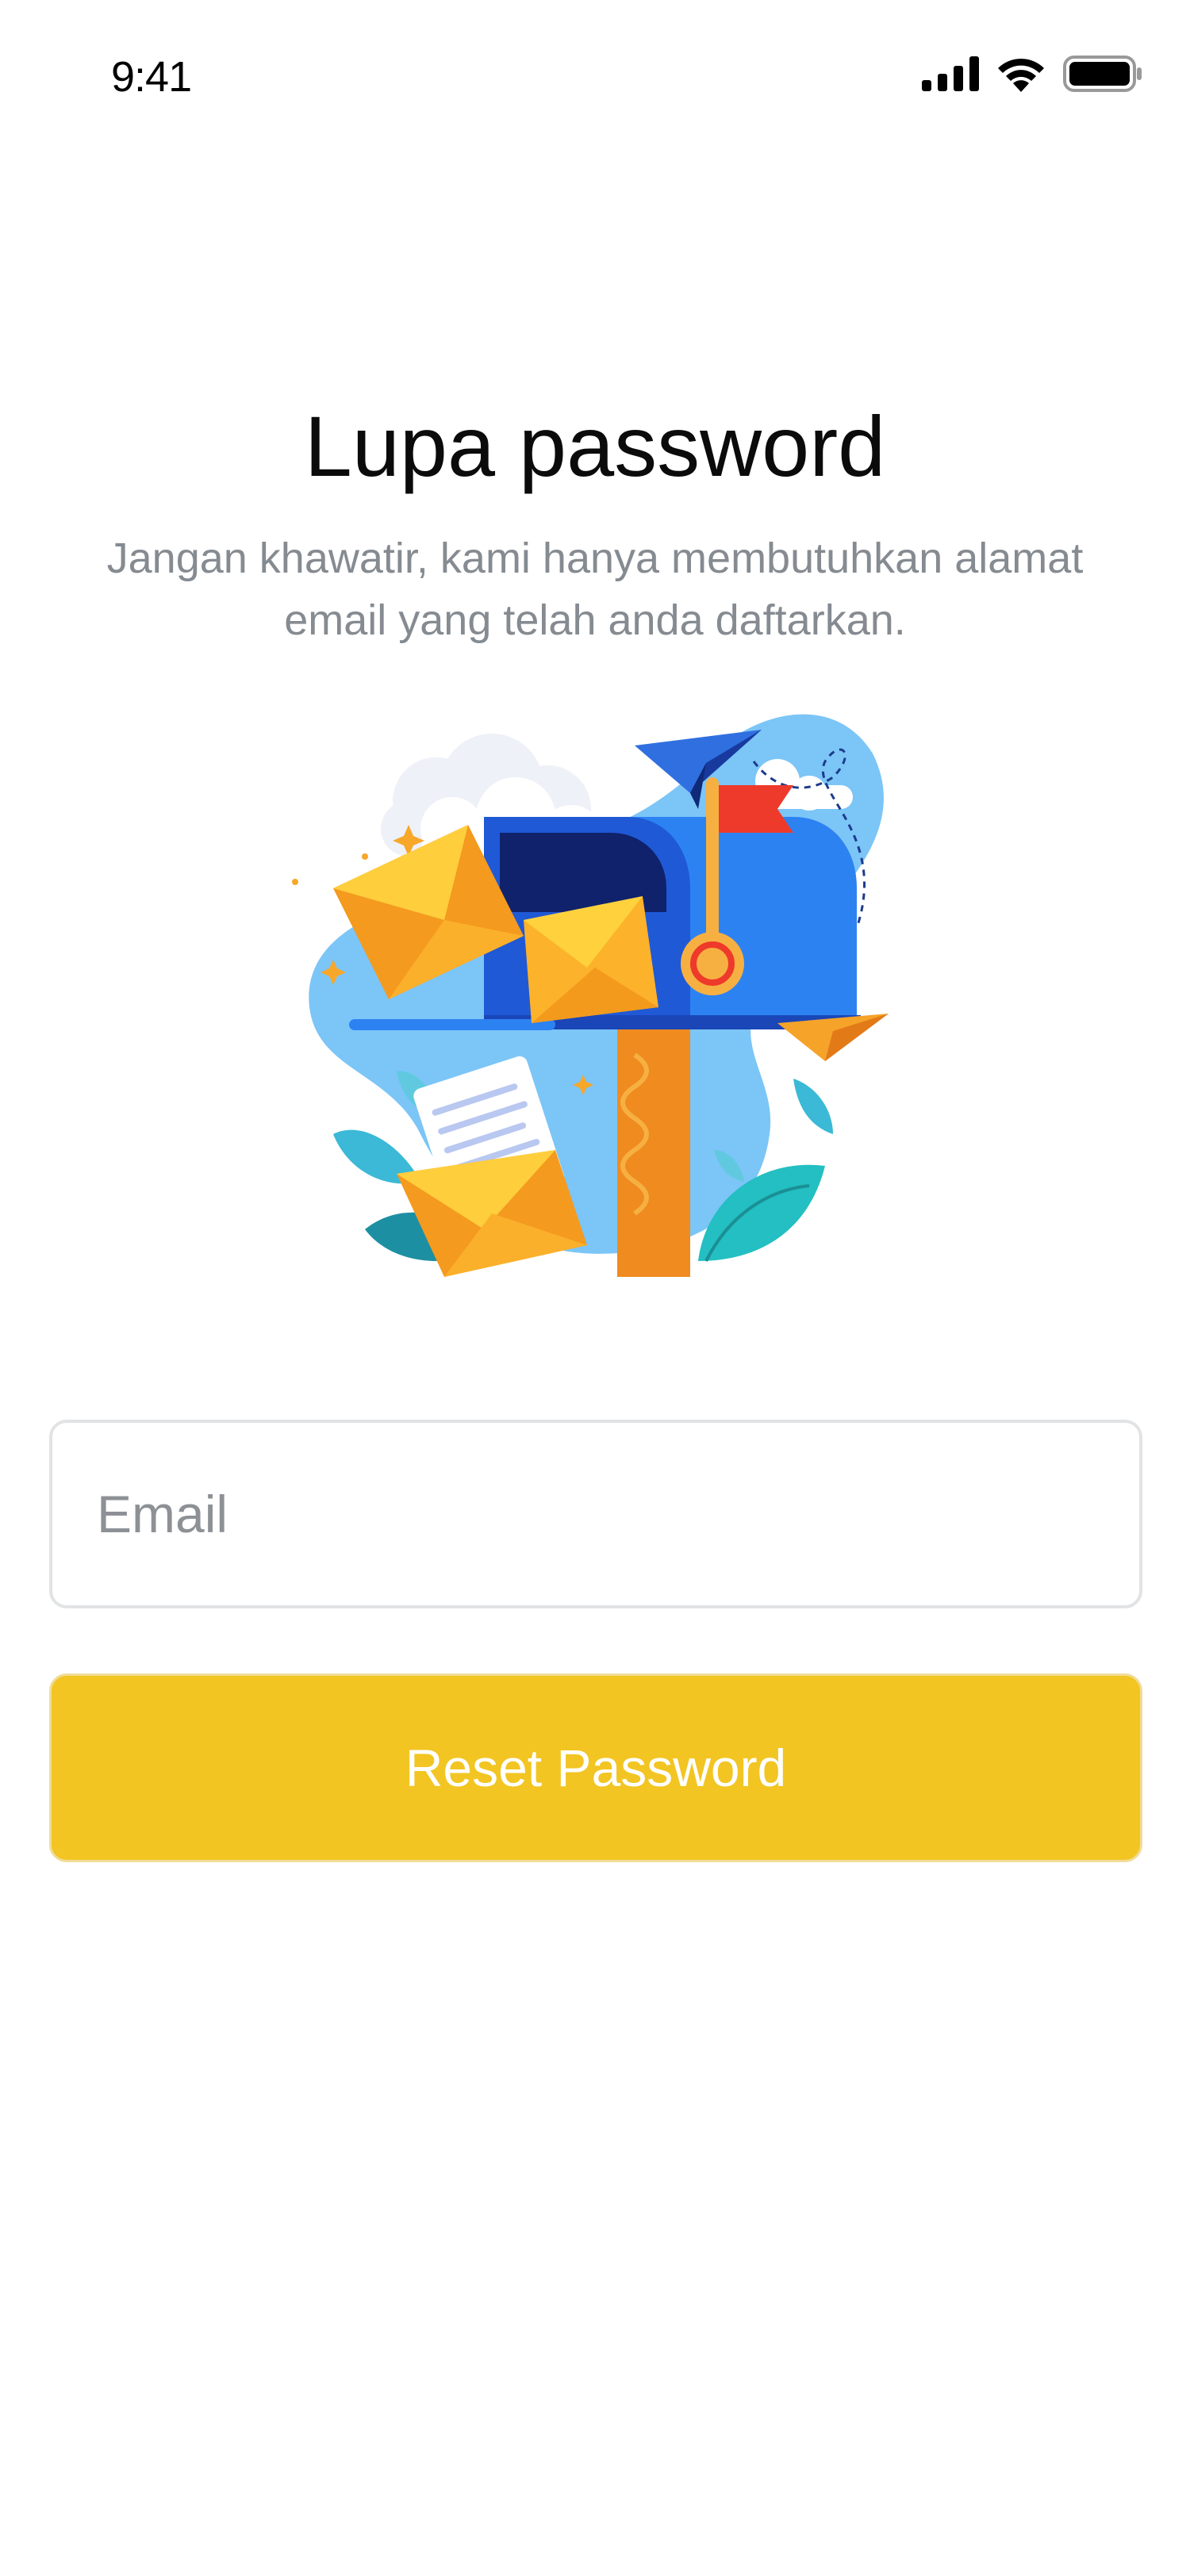 The image size is (1190, 2576). What do you see at coordinates (950, 73) in the screenshot?
I see `signal-icon` at bounding box center [950, 73].